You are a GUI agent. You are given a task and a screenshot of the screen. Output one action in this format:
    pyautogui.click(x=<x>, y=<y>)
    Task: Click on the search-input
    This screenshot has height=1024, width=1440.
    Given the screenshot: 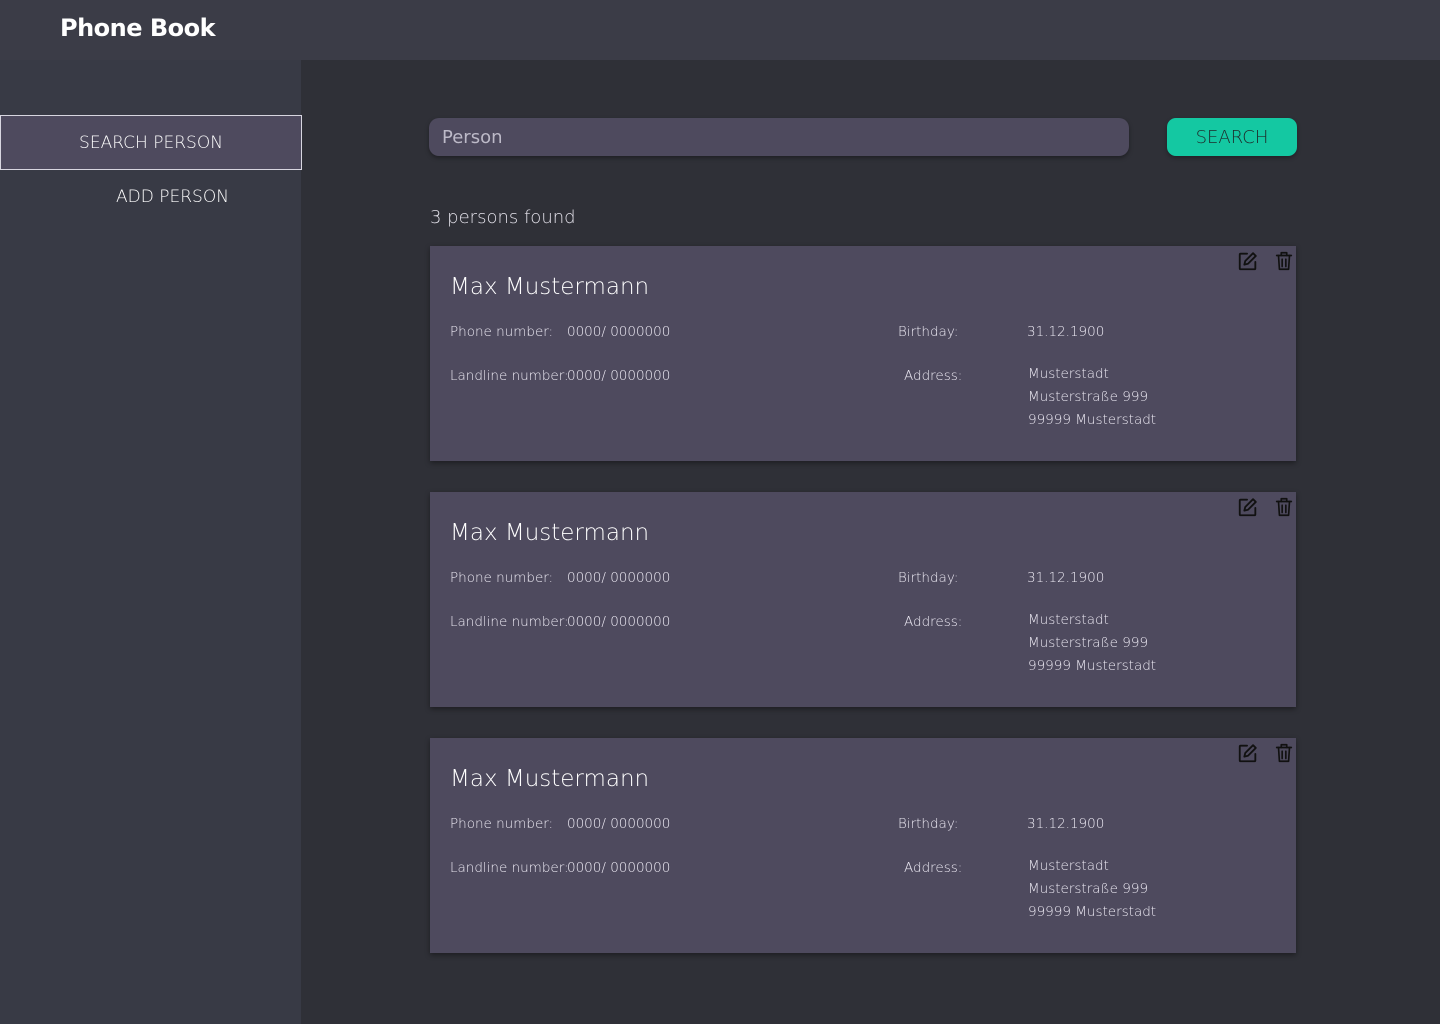 What is the action you would take?
    pyautogui.click(x=779, y=137)
    